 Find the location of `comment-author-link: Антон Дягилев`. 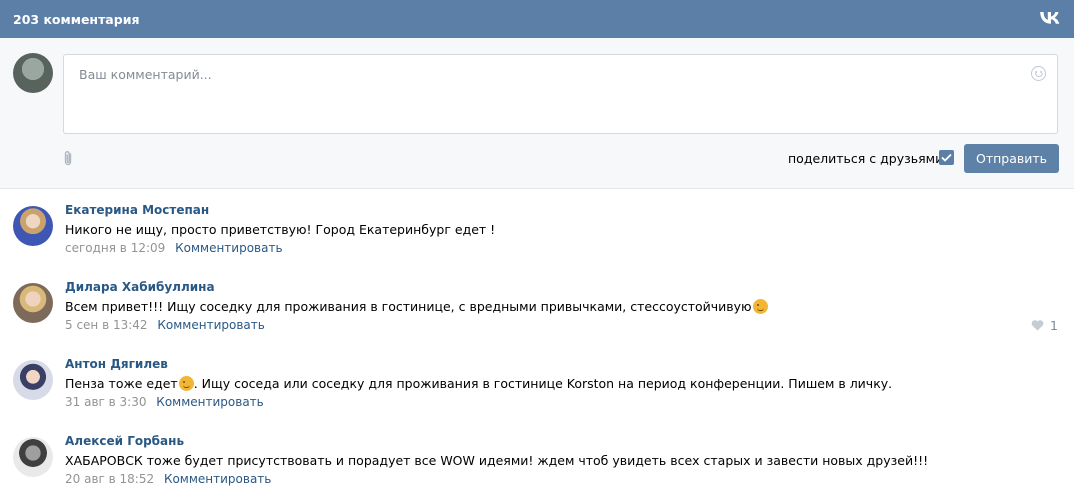

comment-author-link: Антон Дягилев is located at coordinates (116, 364).